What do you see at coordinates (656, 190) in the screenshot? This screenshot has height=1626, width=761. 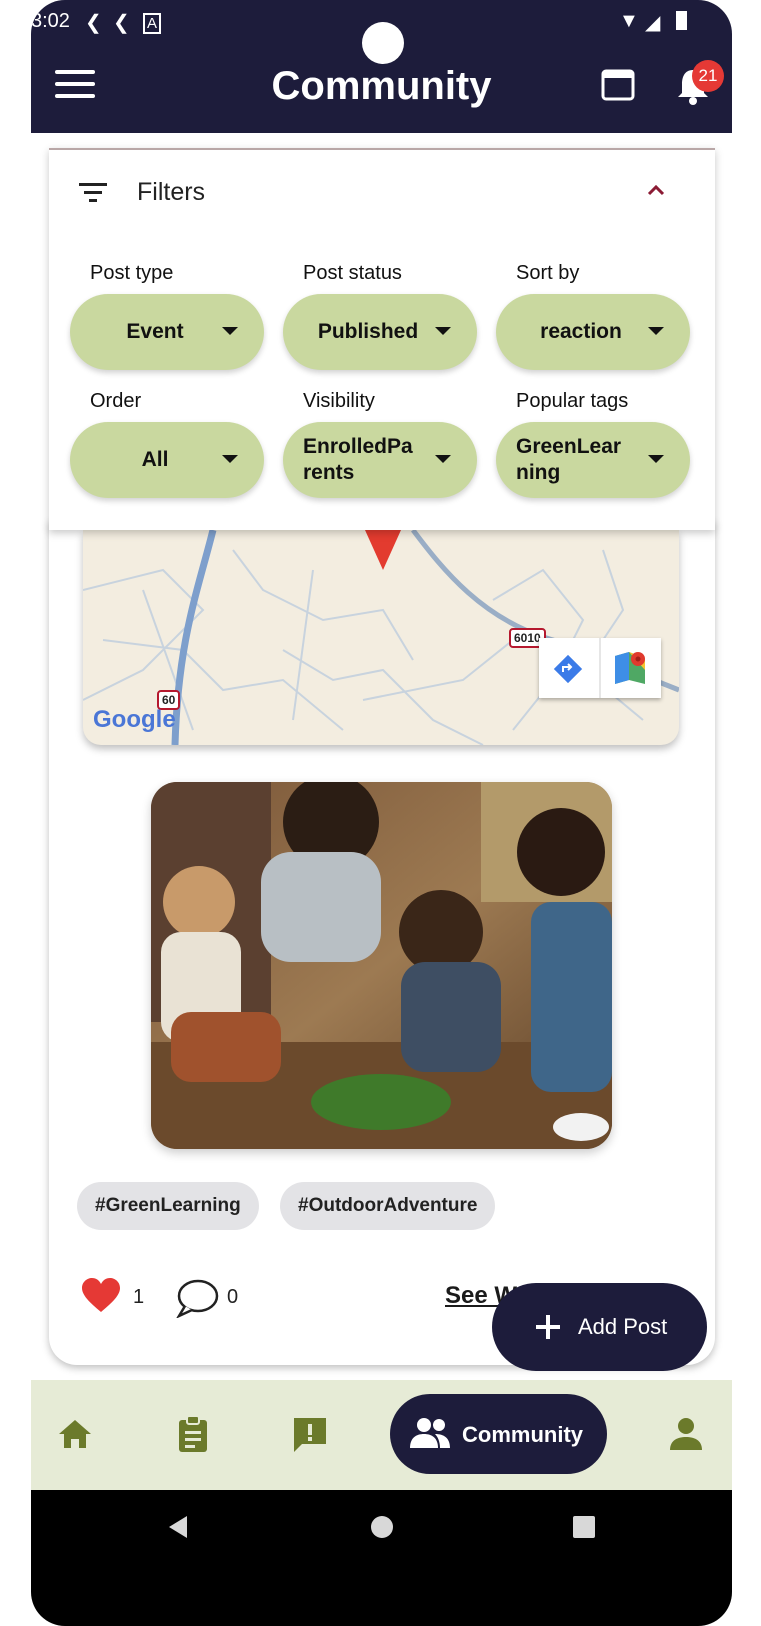 I see `chevron-up-icon` at bounding box center [656, 190].